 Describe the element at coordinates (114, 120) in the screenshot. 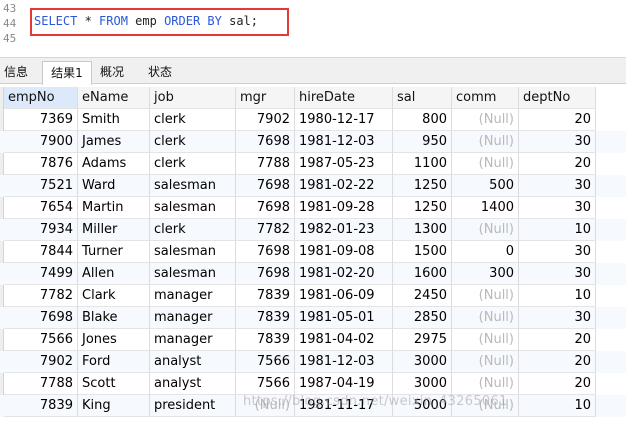

I see `cell-ename: Smith` at that location.